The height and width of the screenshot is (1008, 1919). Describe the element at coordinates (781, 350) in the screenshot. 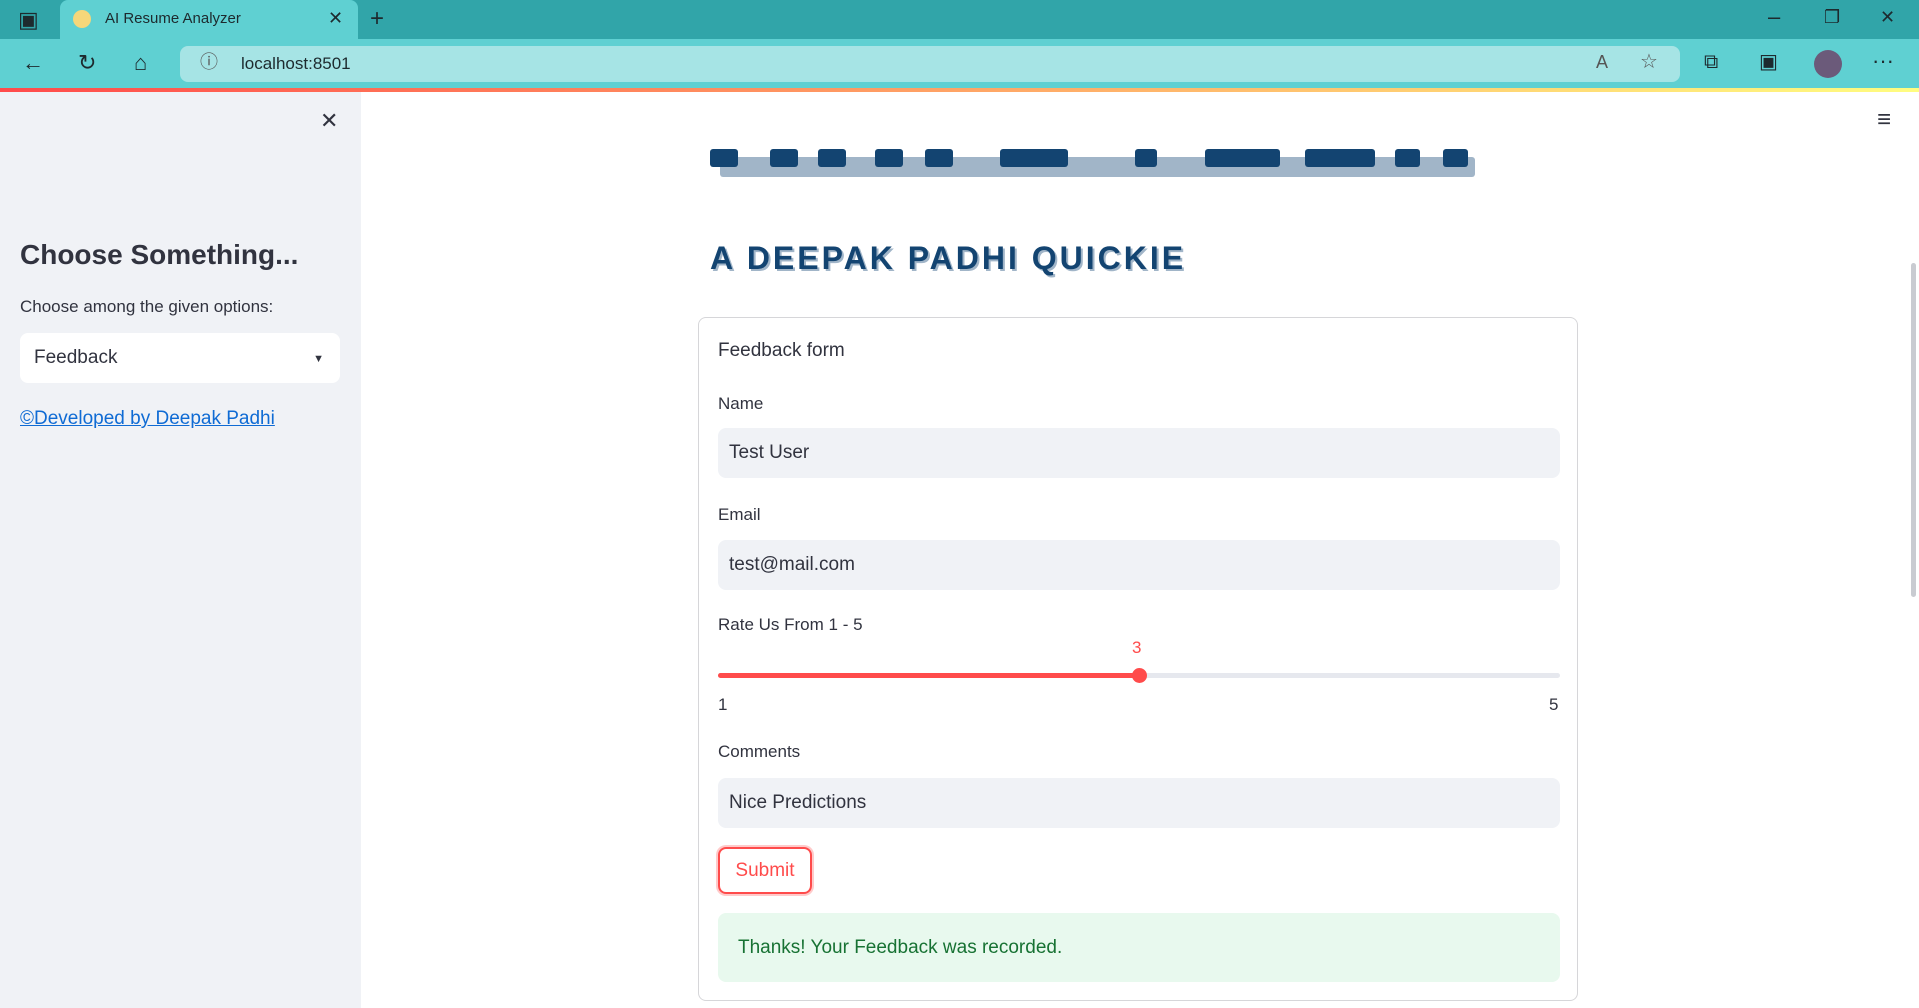

I see `form-title: Feedback form` at that location.